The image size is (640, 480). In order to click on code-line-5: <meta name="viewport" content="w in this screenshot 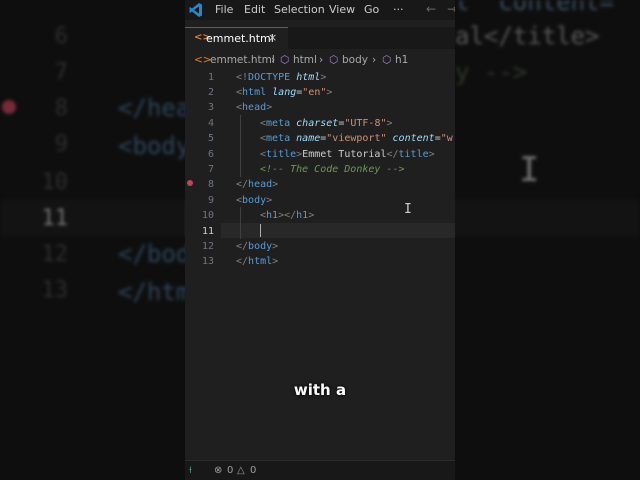, I will do `click(356, 138)`.